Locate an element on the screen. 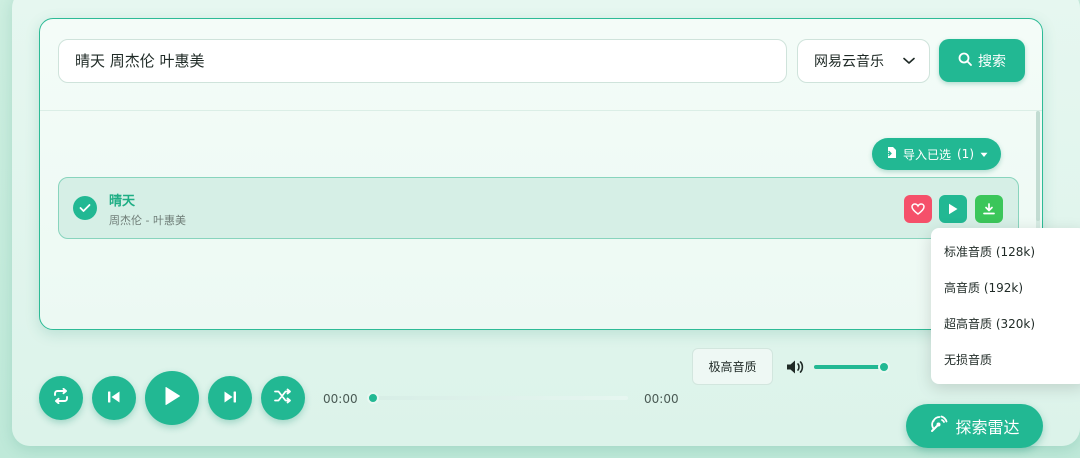  search-button: 搜索 is located at coordinates (982, 60).